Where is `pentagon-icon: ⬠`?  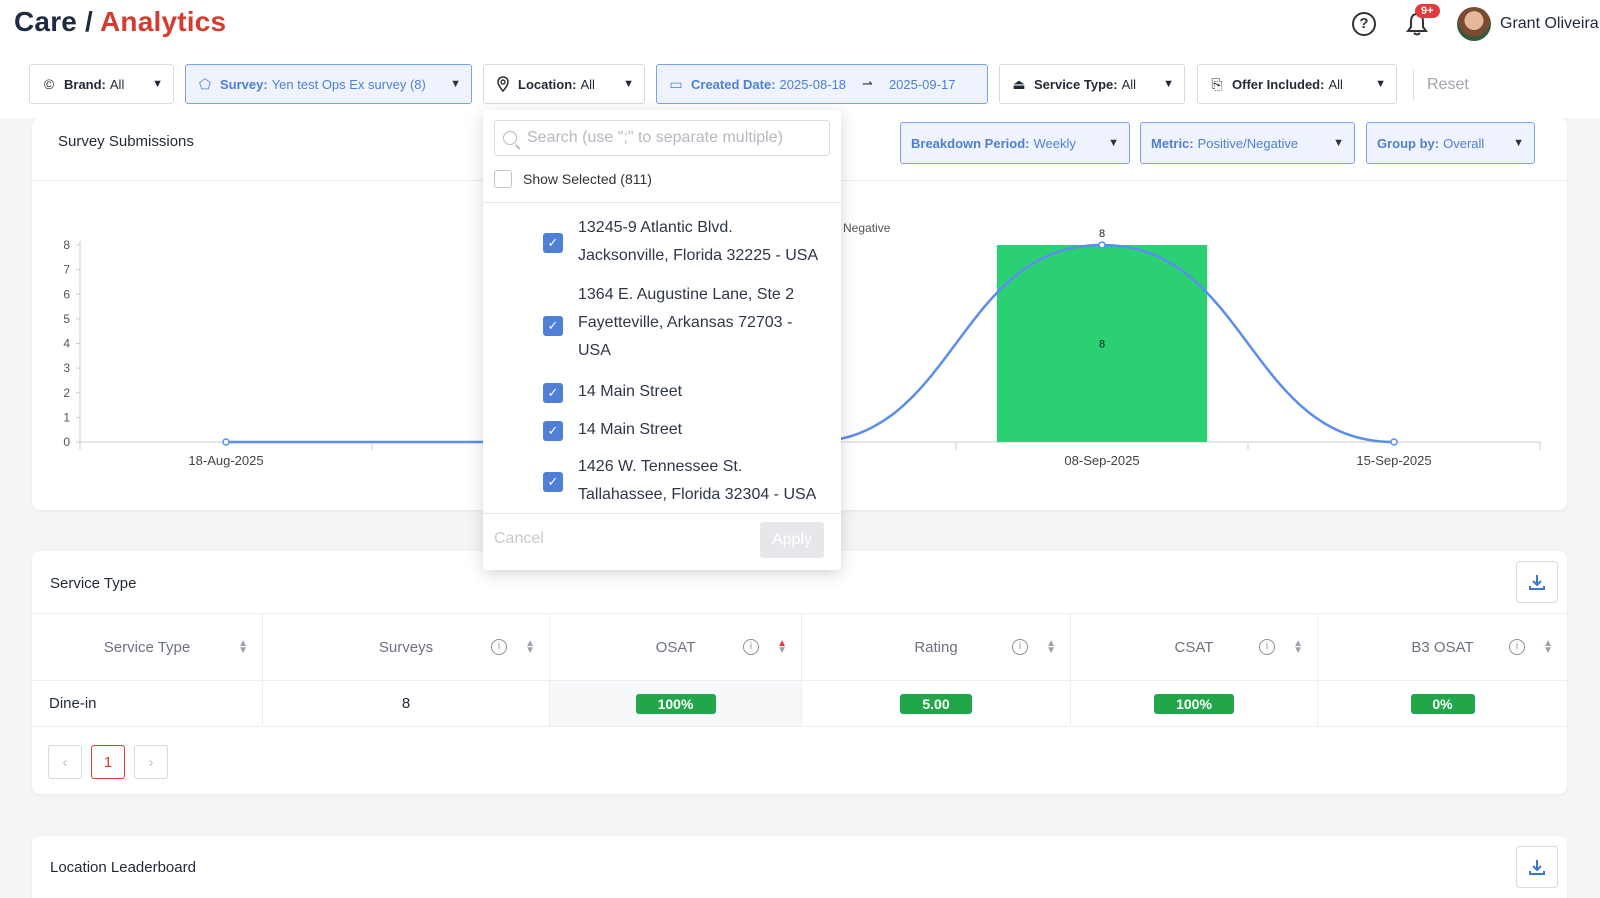
pentagon-icon: ⬠ is located at coordinates (205, 83).